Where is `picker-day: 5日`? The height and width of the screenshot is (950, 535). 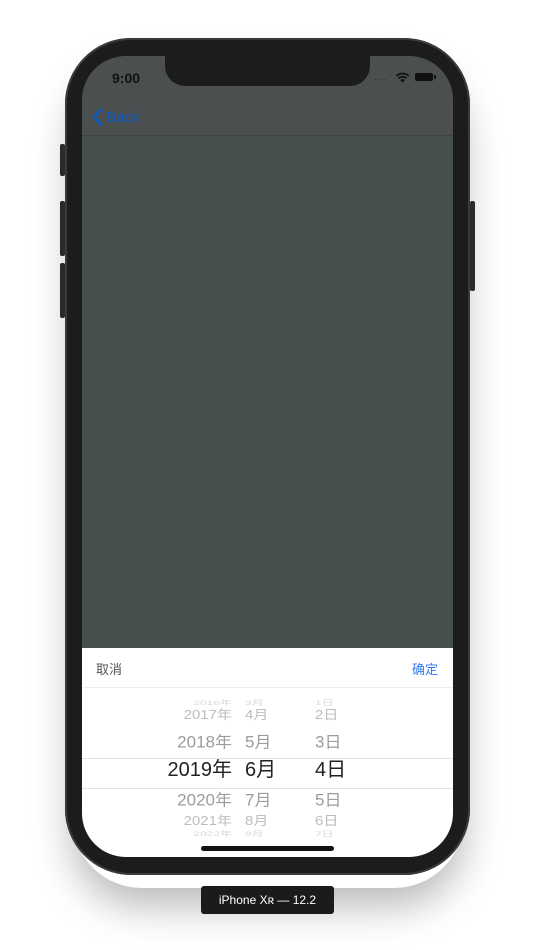
picker-day: 5日 is located at coordinates (328, 800).